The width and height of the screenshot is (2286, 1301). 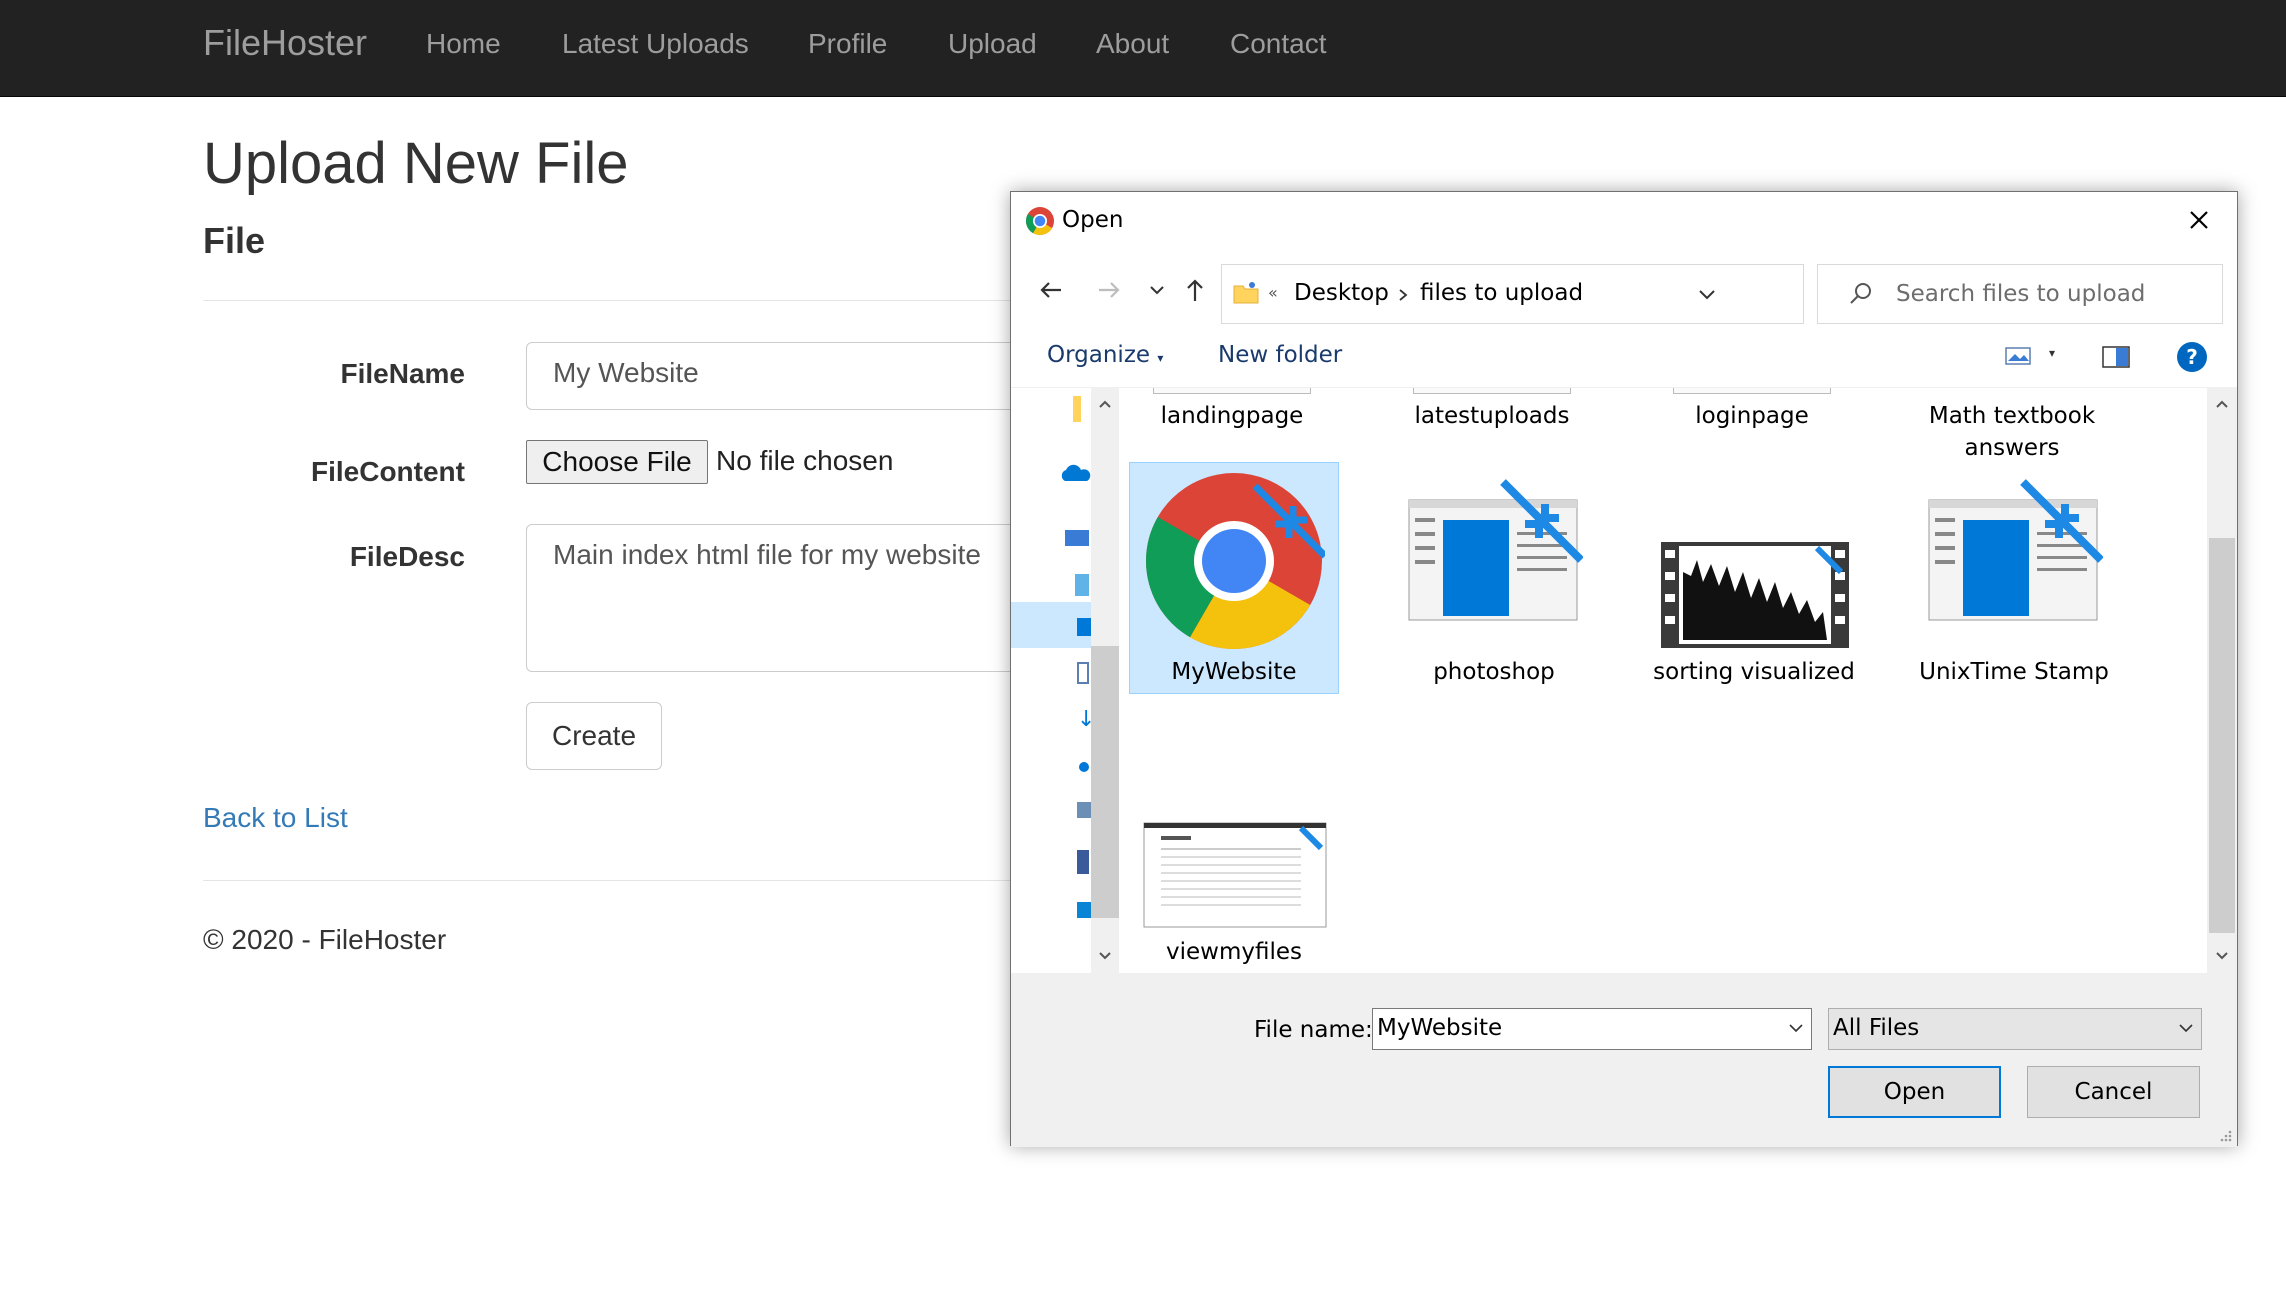 I want to click on search-placeholder: Search files to upload, so click(x=2021, y=294).